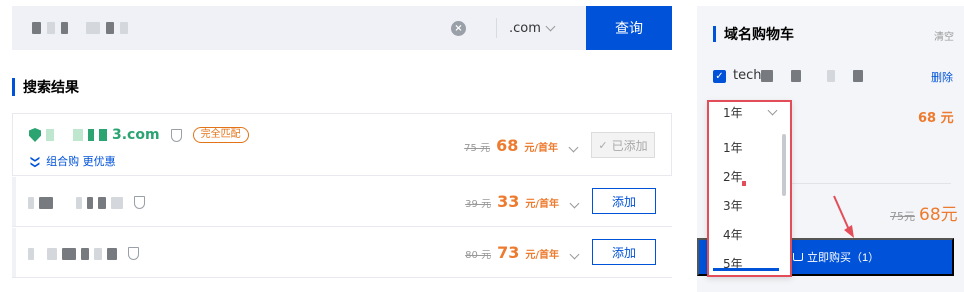  Describe the element at coordinates (478, 255) in the screenshot. I see `original-price: 80 元` at that location.